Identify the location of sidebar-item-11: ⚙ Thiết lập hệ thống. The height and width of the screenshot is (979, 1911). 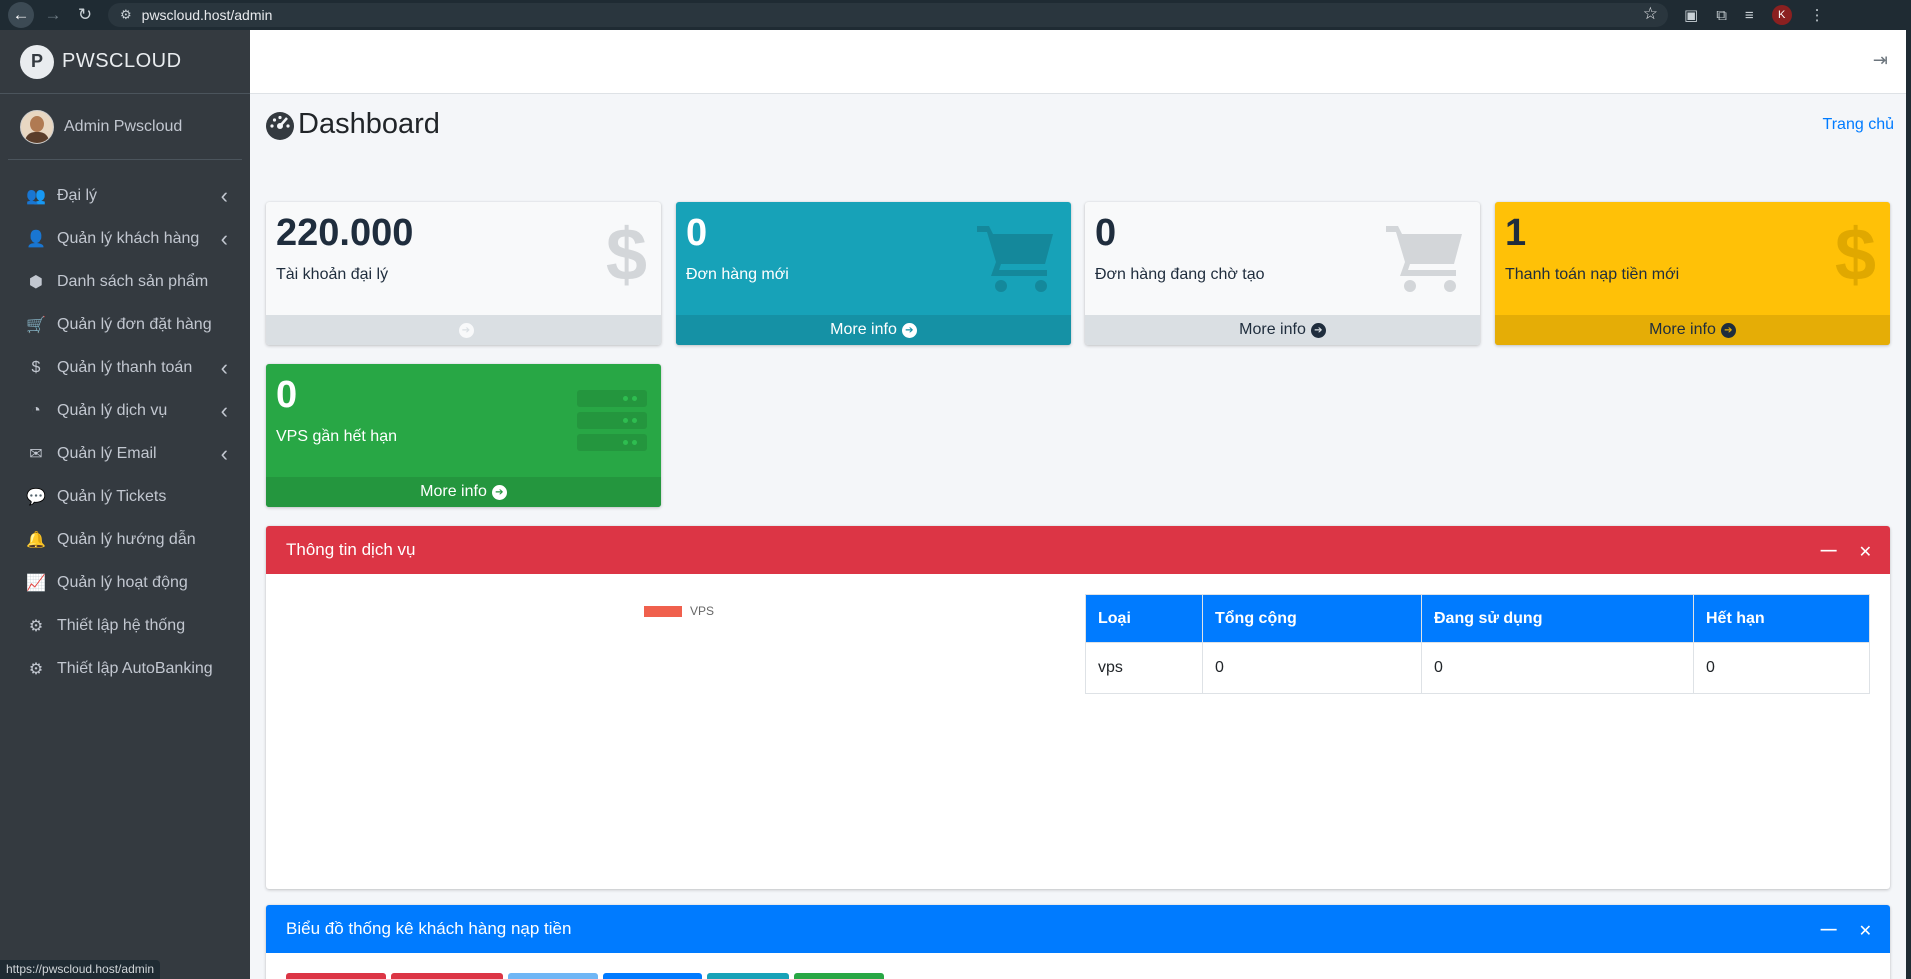
(125, 625).